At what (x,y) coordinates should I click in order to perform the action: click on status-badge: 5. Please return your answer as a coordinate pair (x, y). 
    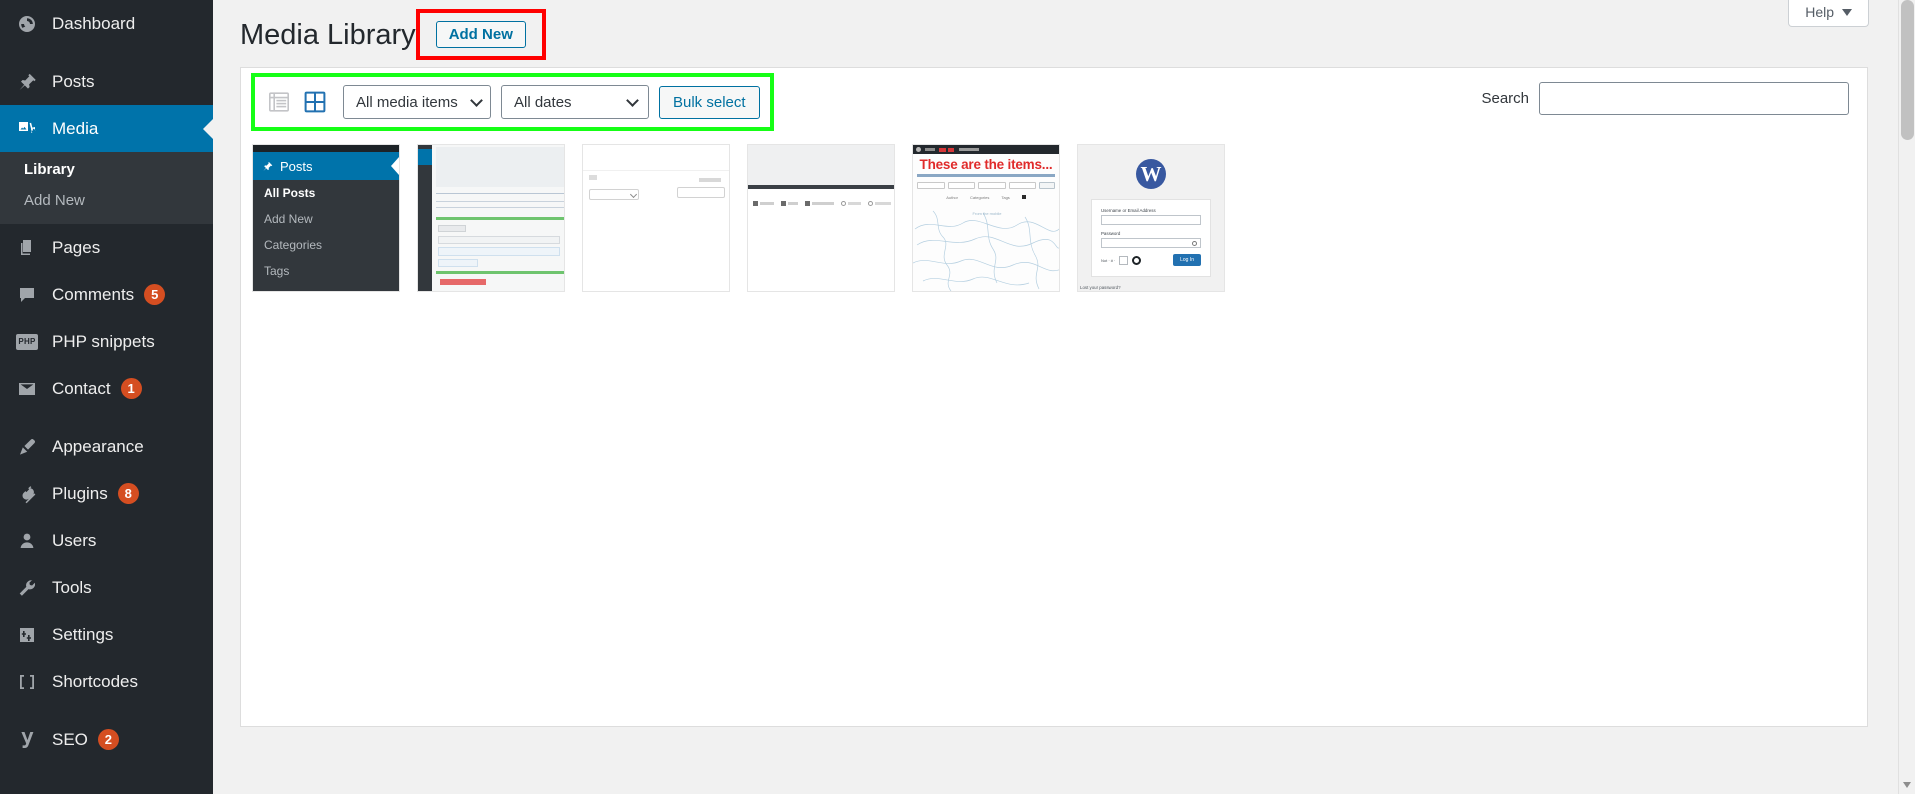
    Looking at the image, I should click on (155, 294).